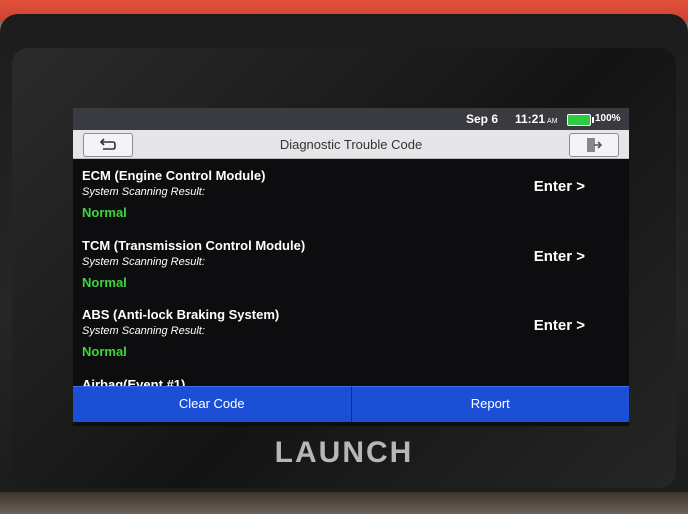 The height and width of the screenshot is (514, 688). I want to click on action-bar: Clear Code Report, so click(351, 404).